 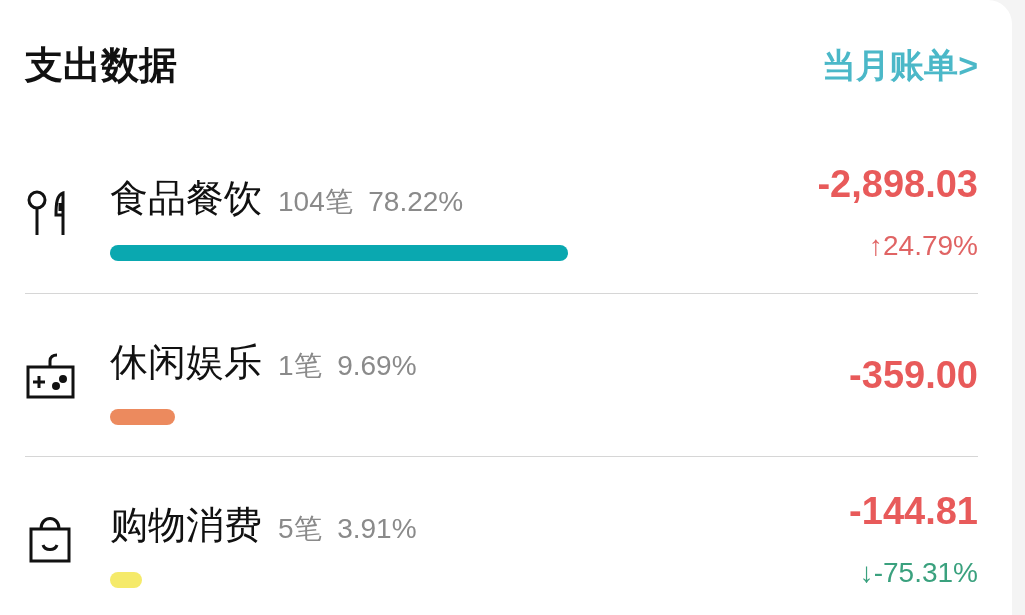 I want to click on section-title: 支出数据, so click(x=101, y=65).